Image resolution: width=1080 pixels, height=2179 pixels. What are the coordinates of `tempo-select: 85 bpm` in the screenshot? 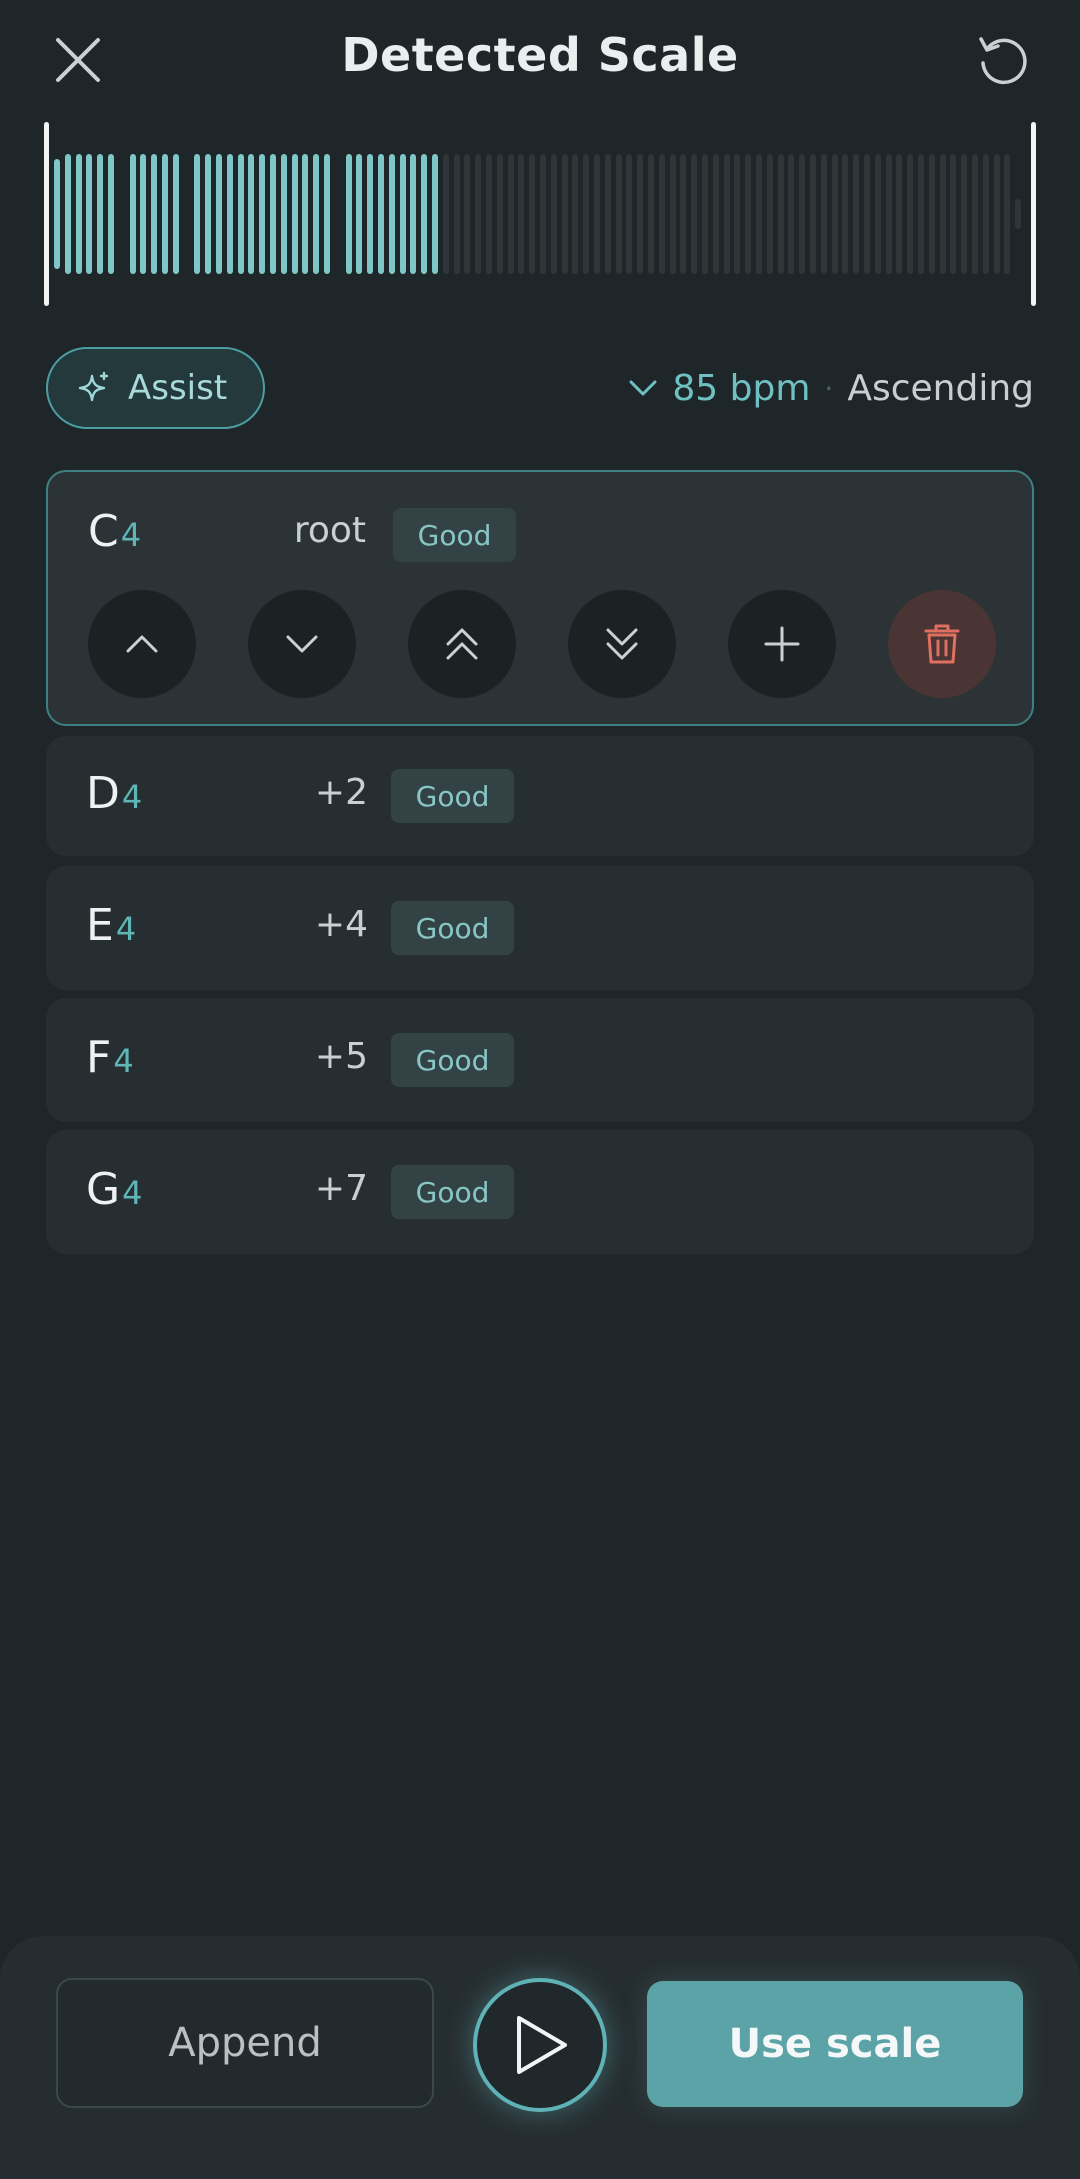 It's located at (719, 388).